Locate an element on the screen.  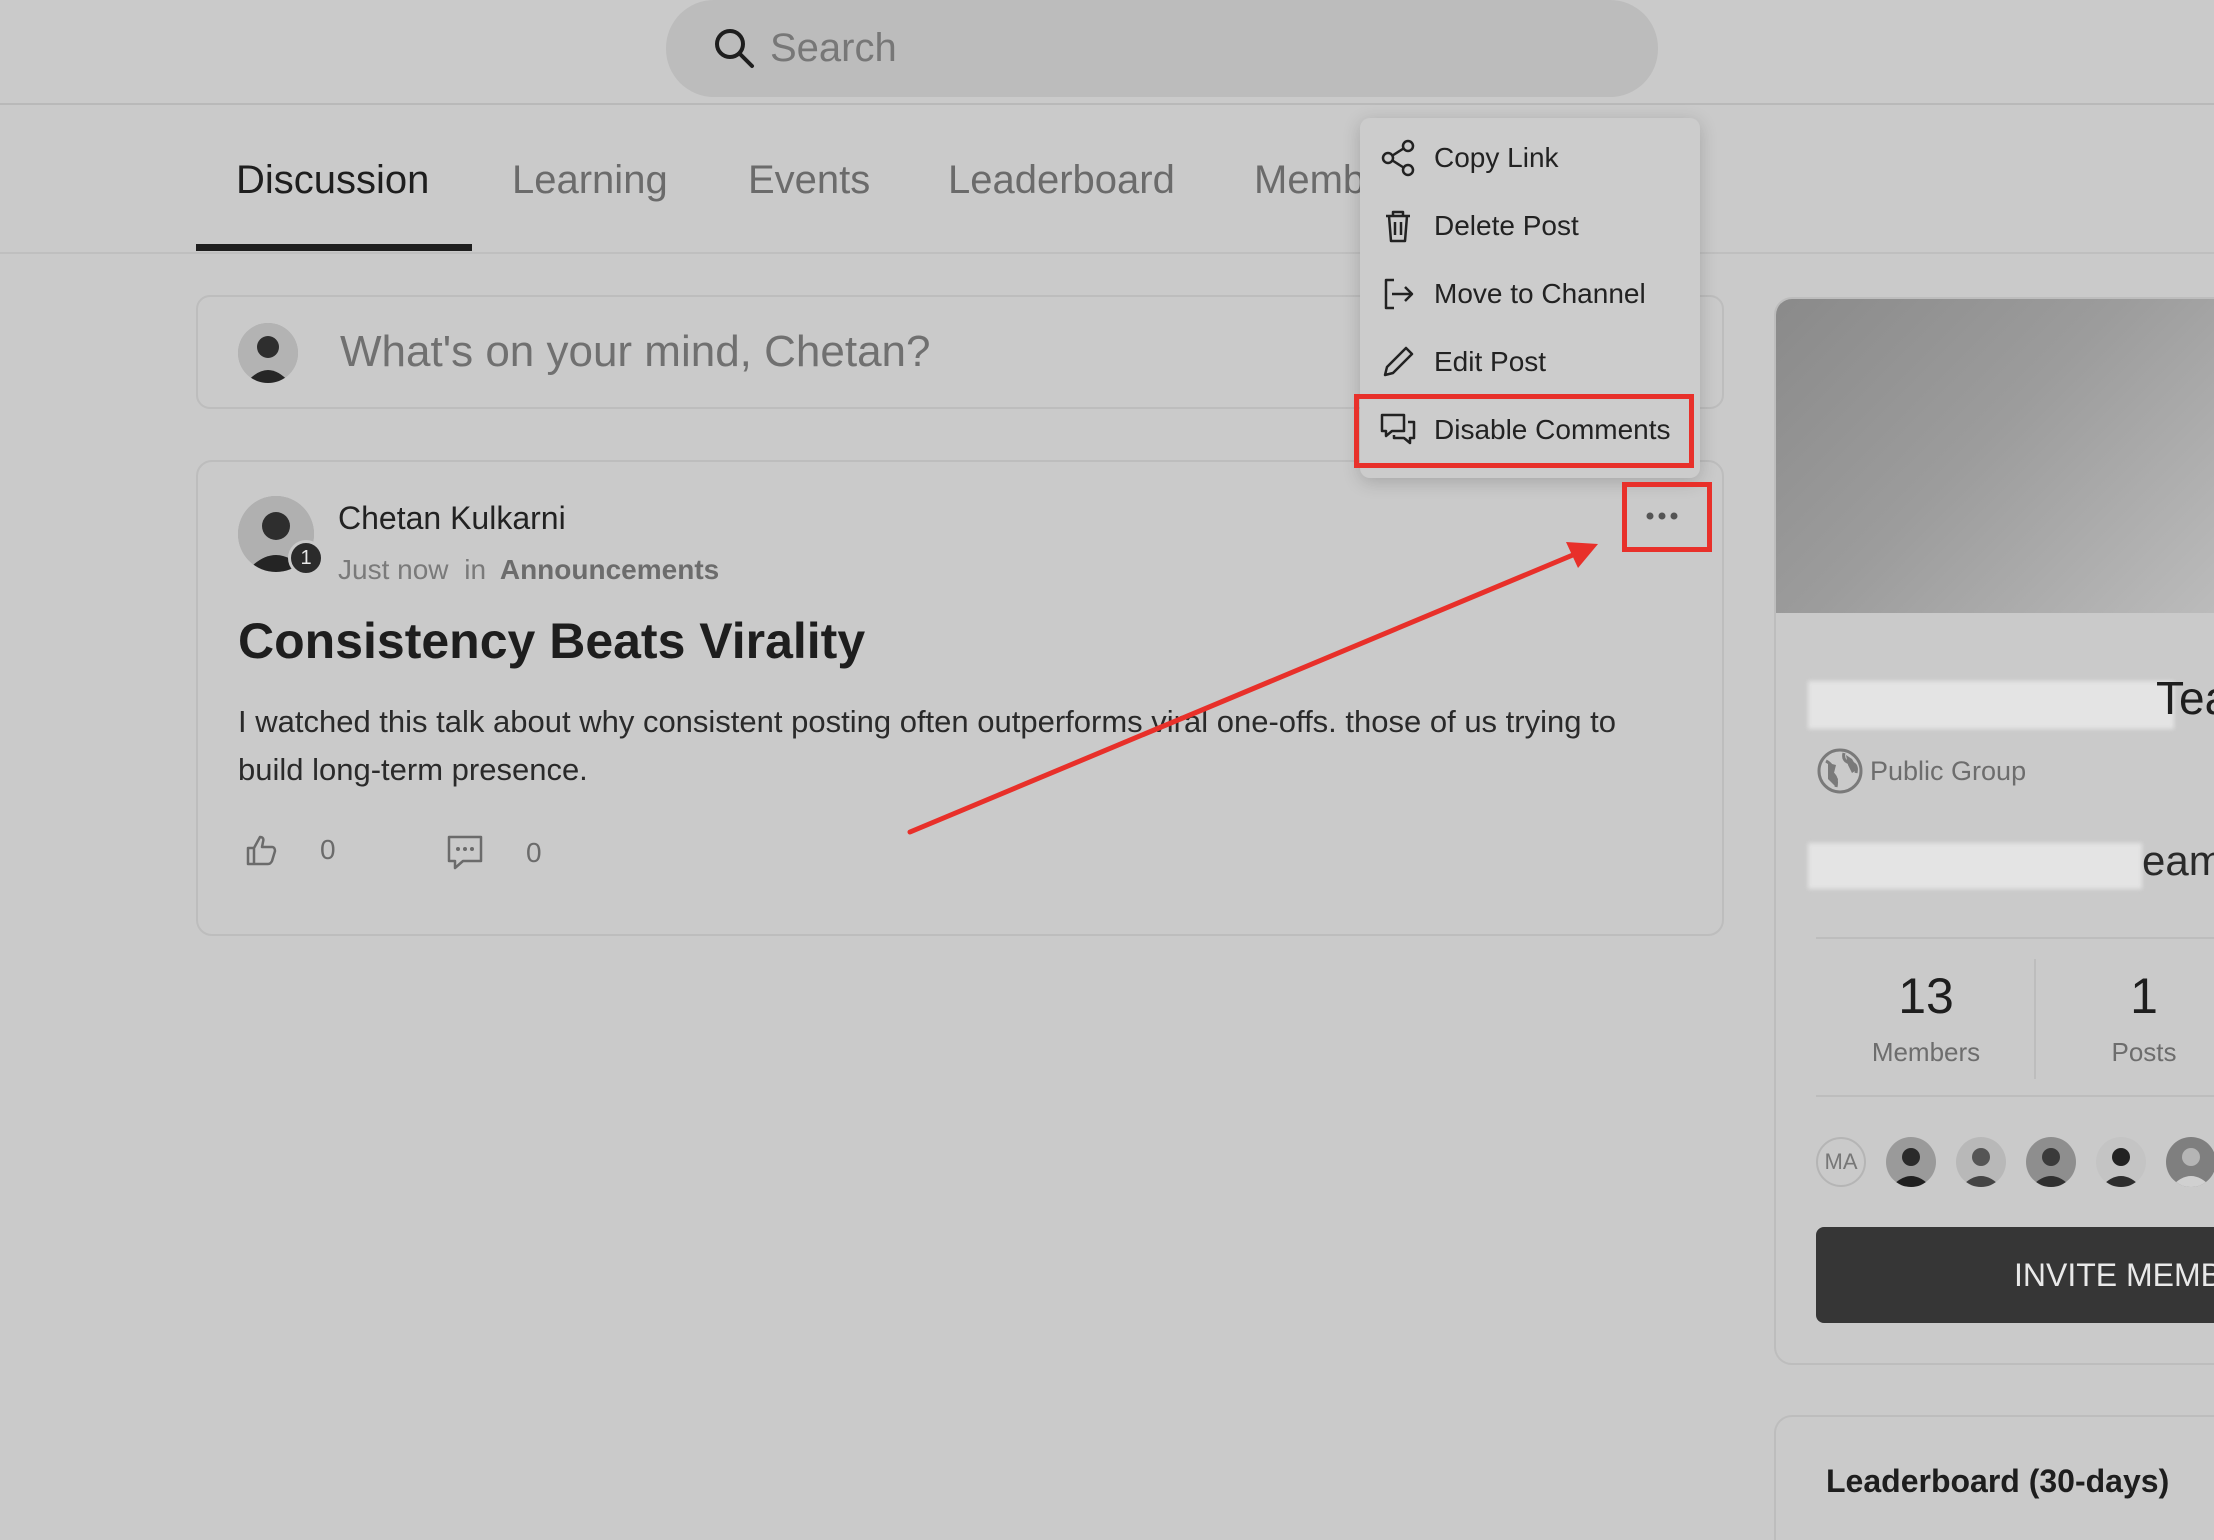
in-label: in is located at coordinates (475, 569).